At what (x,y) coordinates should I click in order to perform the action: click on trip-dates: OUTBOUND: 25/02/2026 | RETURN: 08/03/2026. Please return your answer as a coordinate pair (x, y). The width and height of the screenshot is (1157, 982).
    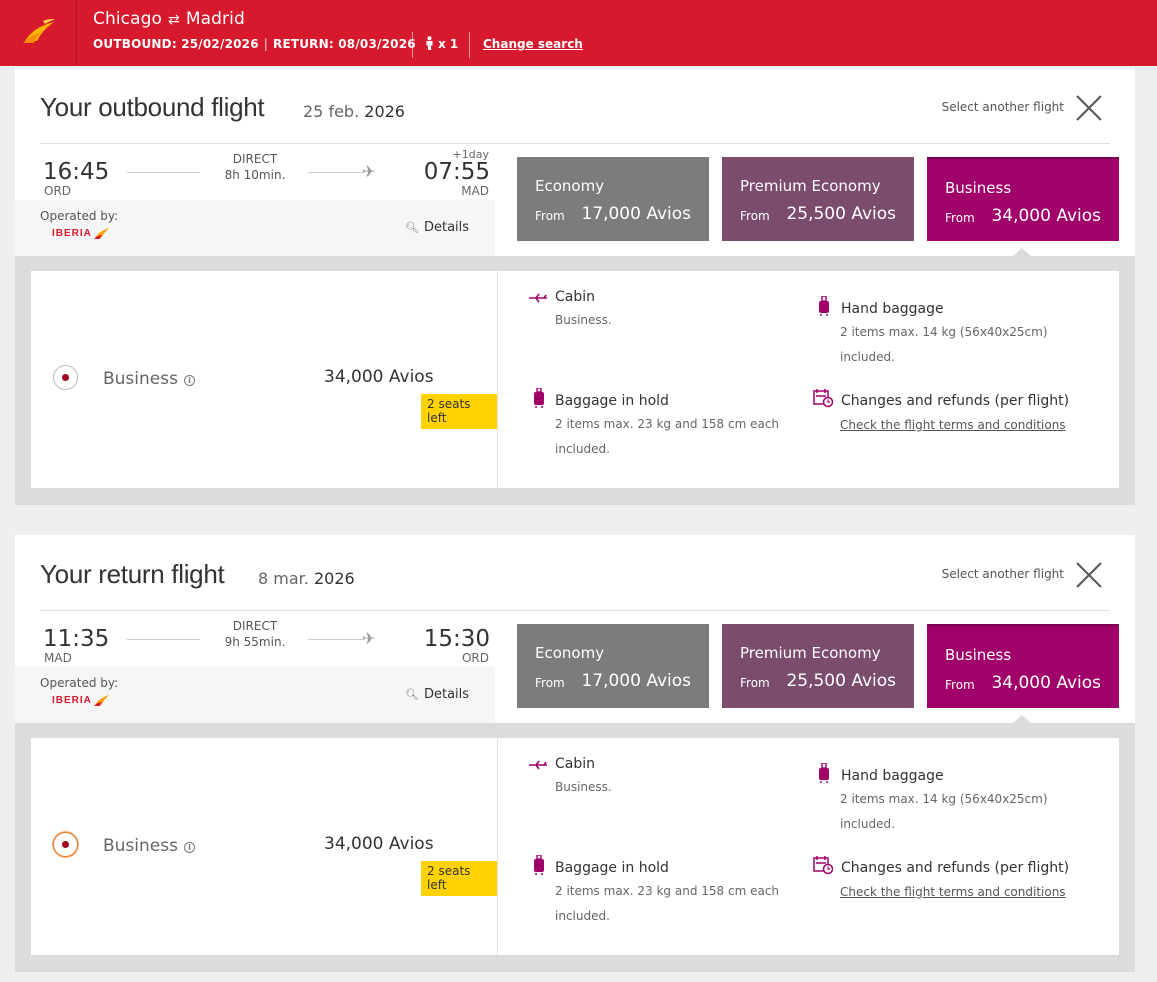
    Looking at the image, I should click on (254, 44).